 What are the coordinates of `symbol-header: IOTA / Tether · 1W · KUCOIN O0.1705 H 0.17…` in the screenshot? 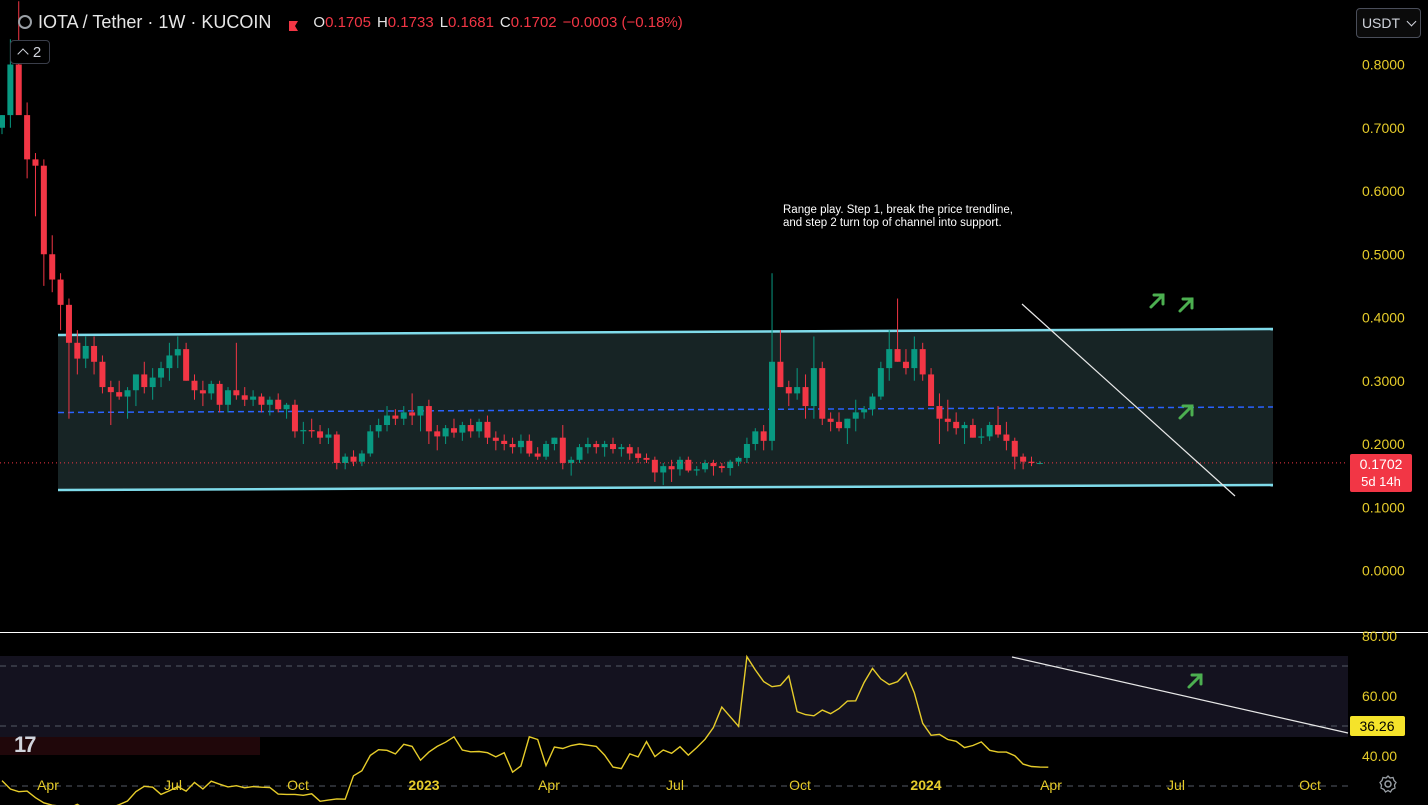 It's located at (353, 22).